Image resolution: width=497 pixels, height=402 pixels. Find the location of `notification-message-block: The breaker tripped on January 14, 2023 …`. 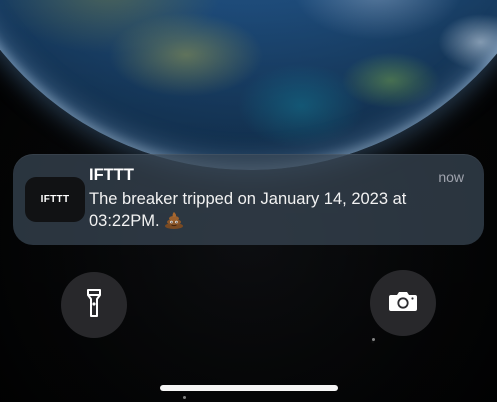

notification-message-block: The breaker tripped on January 14, 2023 … is located at coordinates (279, 211).